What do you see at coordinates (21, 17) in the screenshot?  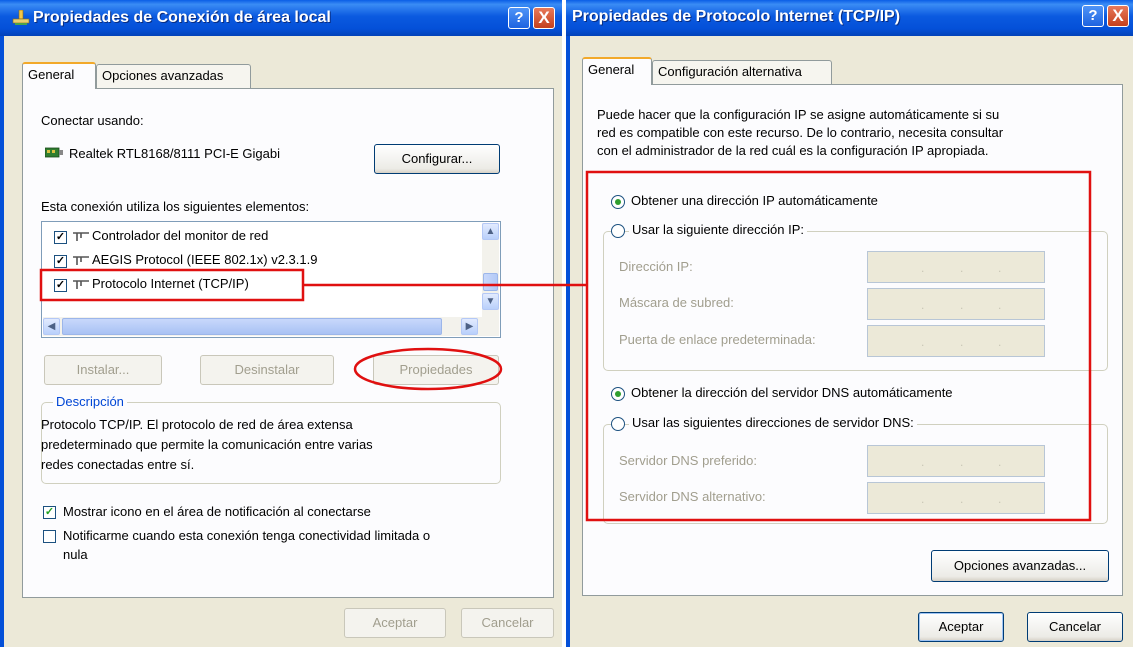 I see `network-icon` at bounding box center [21, 17].